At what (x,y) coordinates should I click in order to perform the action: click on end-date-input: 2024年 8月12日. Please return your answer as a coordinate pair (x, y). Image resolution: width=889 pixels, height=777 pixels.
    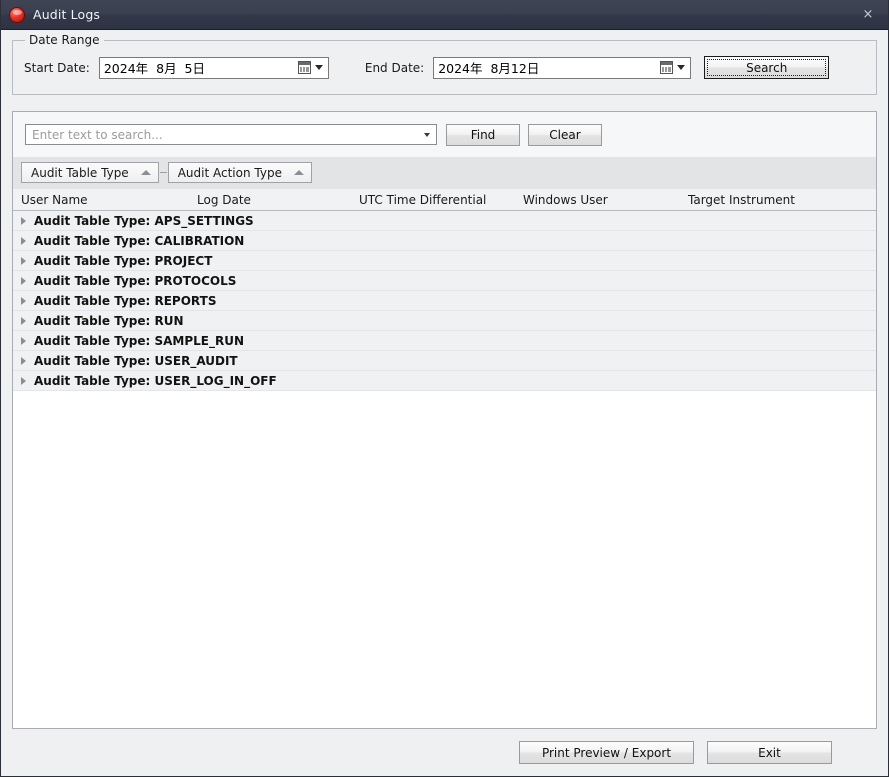
    Looking at the image, I should click on (562, 67).